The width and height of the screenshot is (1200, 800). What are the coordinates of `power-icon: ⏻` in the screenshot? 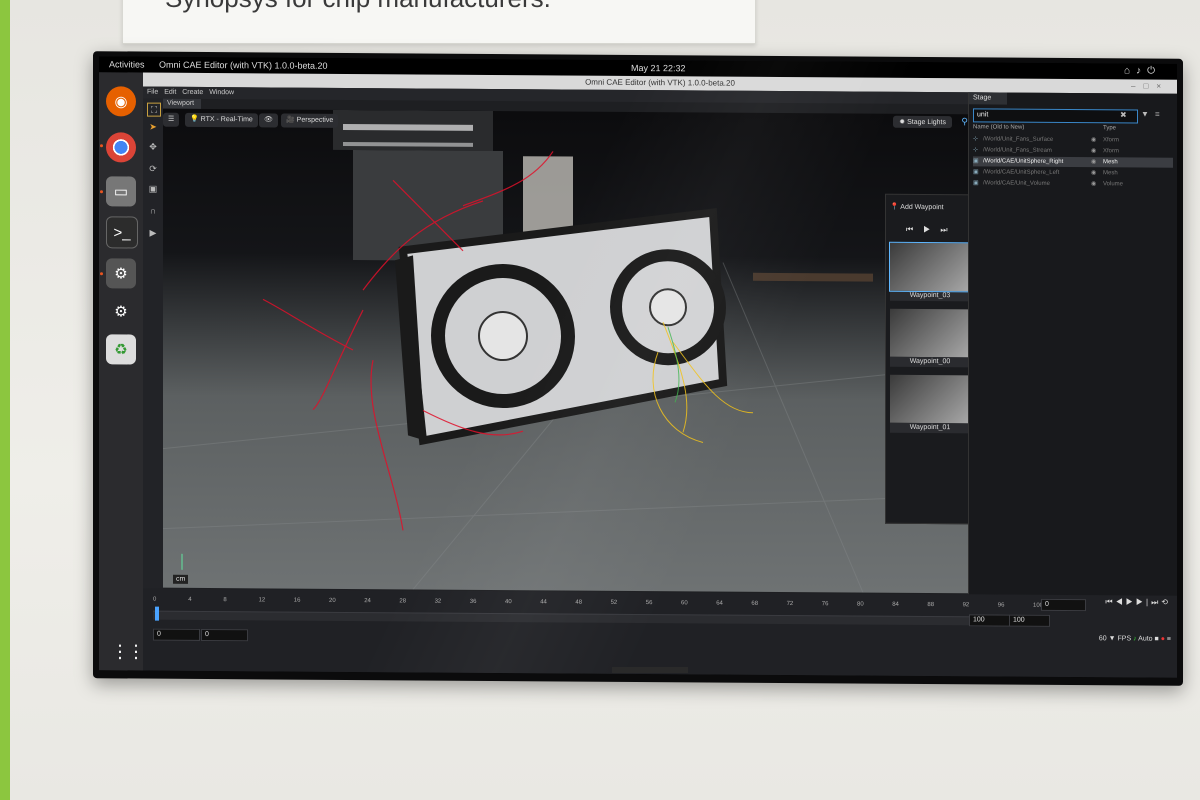 It's located at (1154, 71).